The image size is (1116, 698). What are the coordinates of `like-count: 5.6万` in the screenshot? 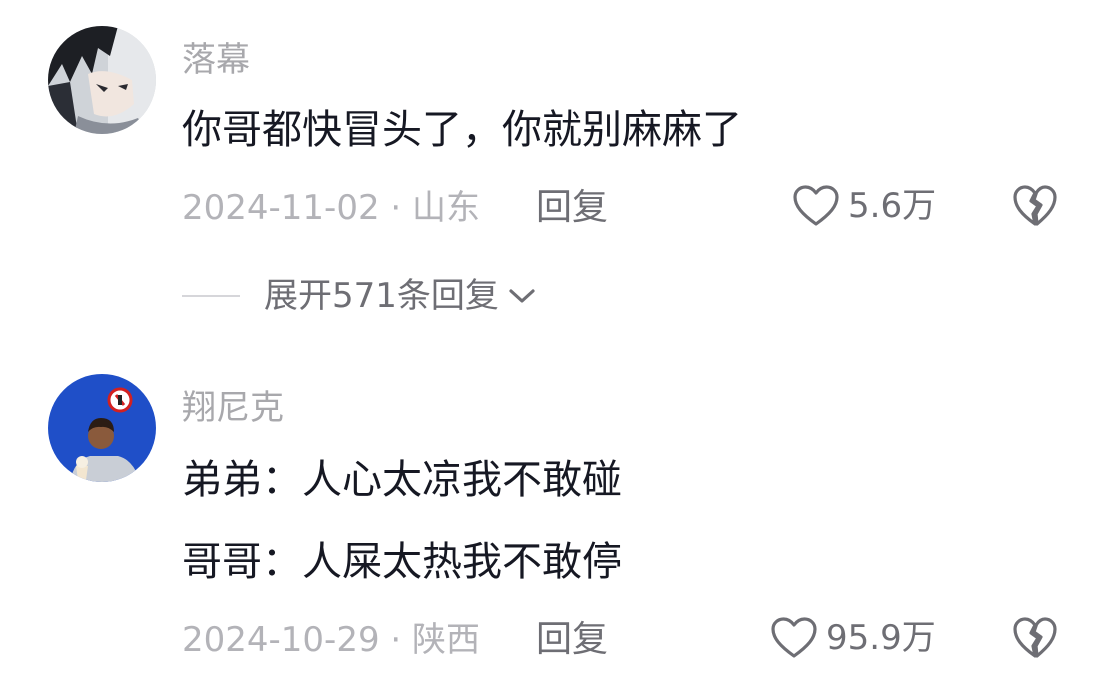 It's located at (892, 206).